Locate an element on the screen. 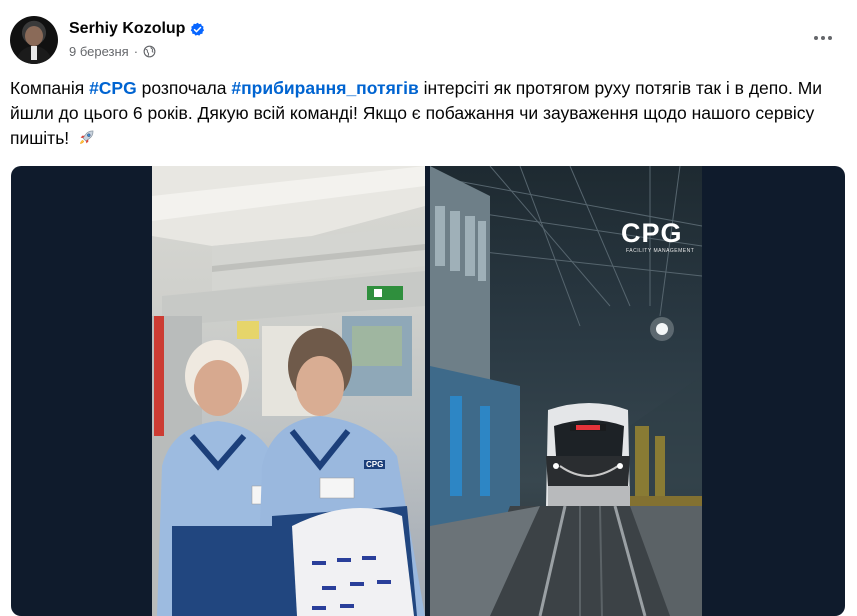  verified-badge-icon is located at coordinates (198, 29).